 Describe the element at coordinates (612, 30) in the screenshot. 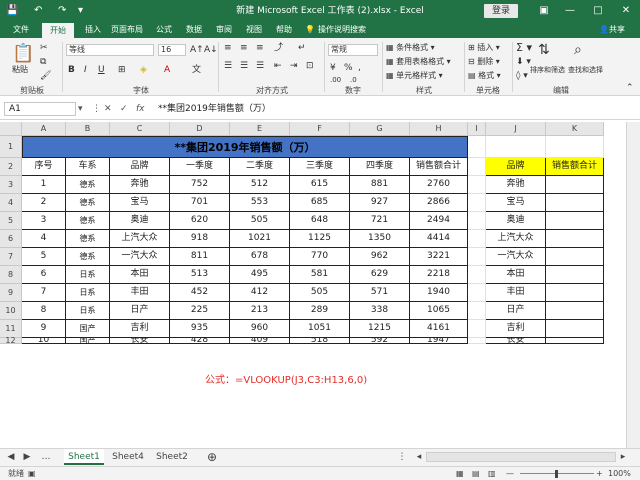

I see `share-button: 👤共享` at that location.